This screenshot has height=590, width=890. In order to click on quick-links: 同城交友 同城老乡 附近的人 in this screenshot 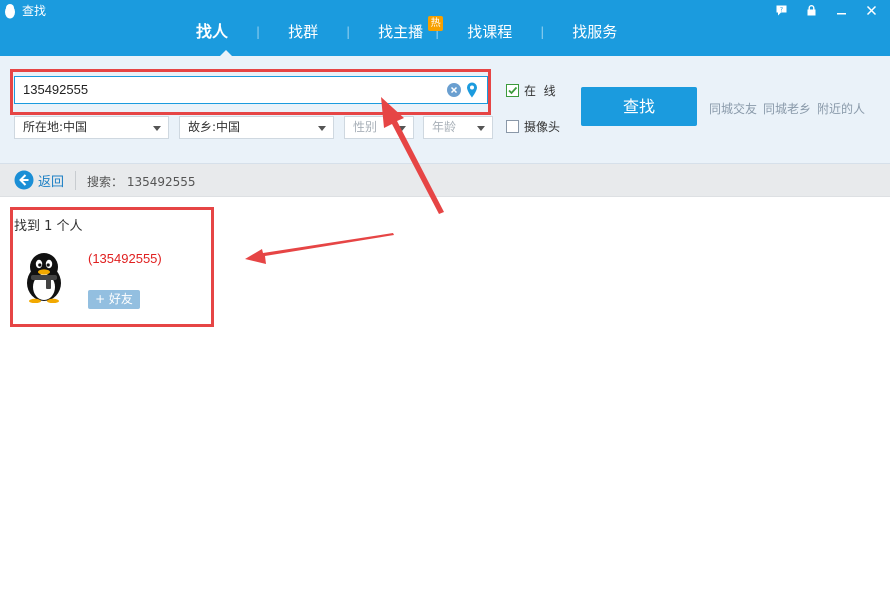, I will do `click(790, 108)`.